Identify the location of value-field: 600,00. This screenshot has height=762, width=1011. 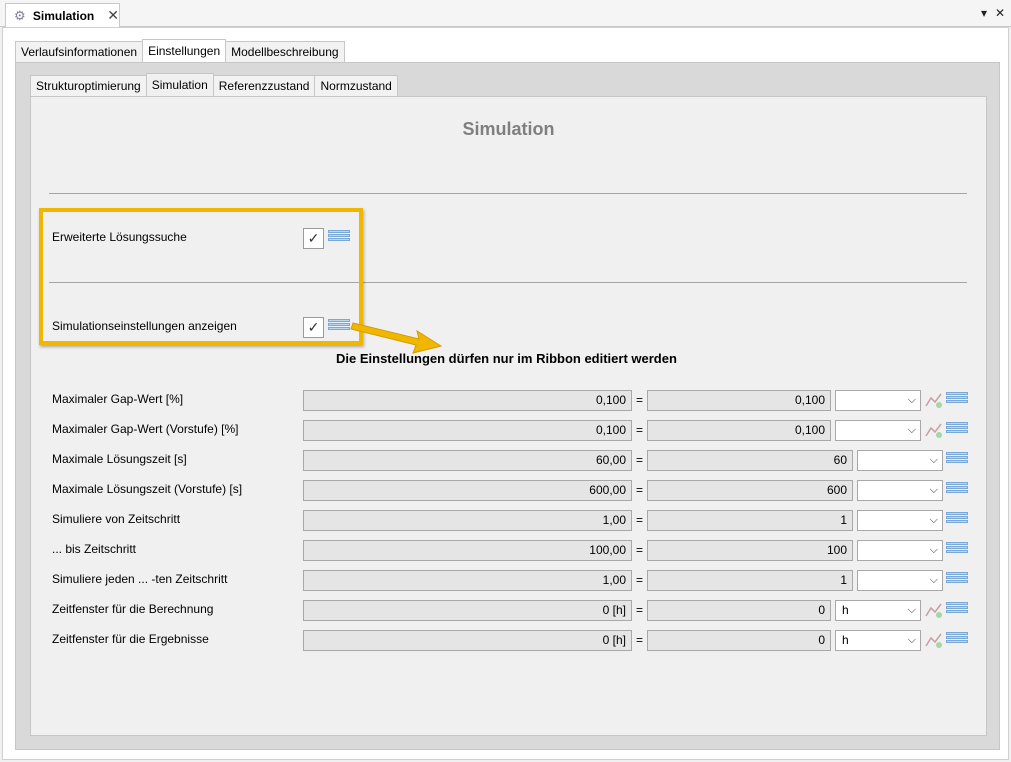
(467, 490).